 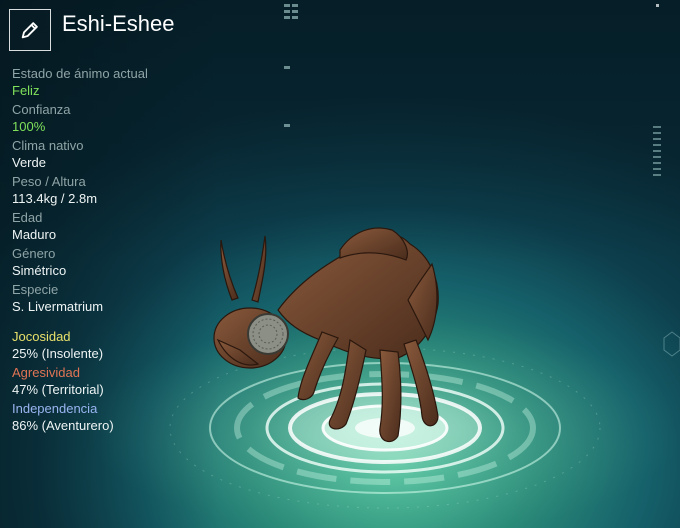 I want to click on trait-independence: Independencia 86% (Aventurero), so click(x=112, y=417).